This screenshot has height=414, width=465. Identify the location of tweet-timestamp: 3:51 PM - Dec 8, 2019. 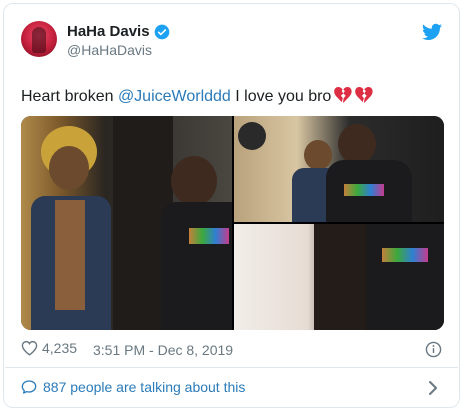
(163, 350).